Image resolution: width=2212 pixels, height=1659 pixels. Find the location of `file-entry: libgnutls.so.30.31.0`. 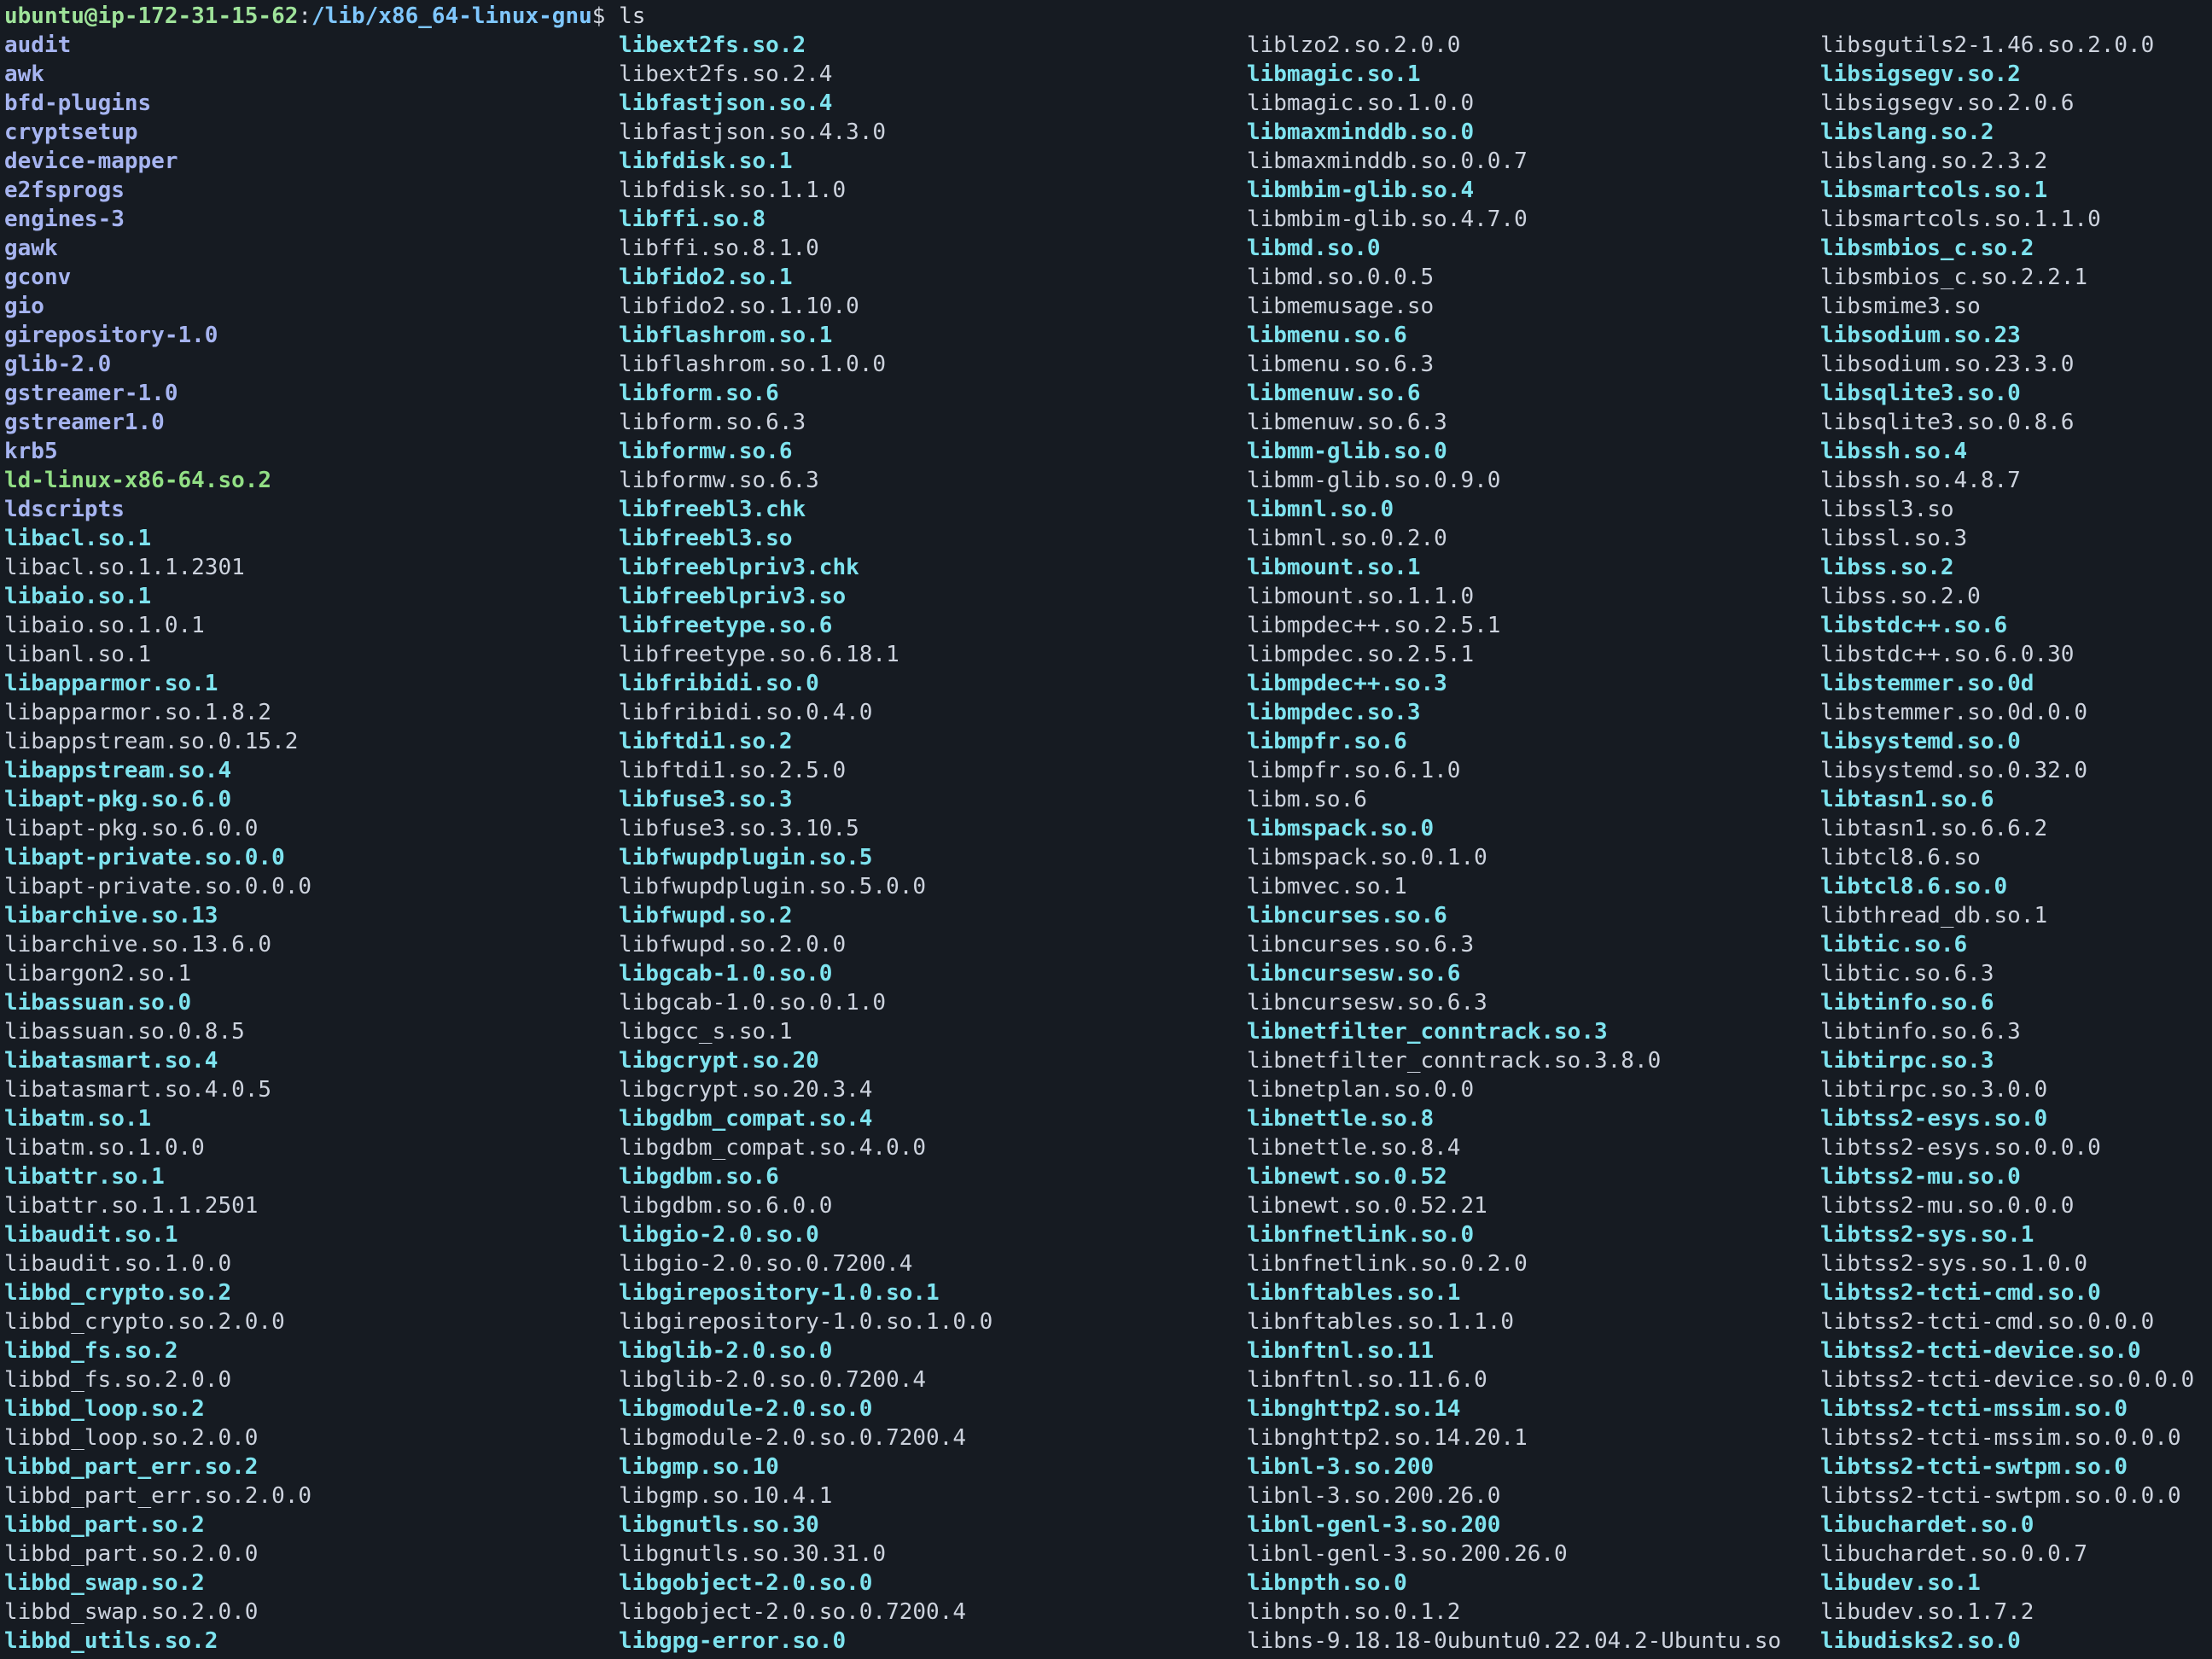

file-entry: libgnutls.so.30.31.0 is located at coordinates (753, 1554).